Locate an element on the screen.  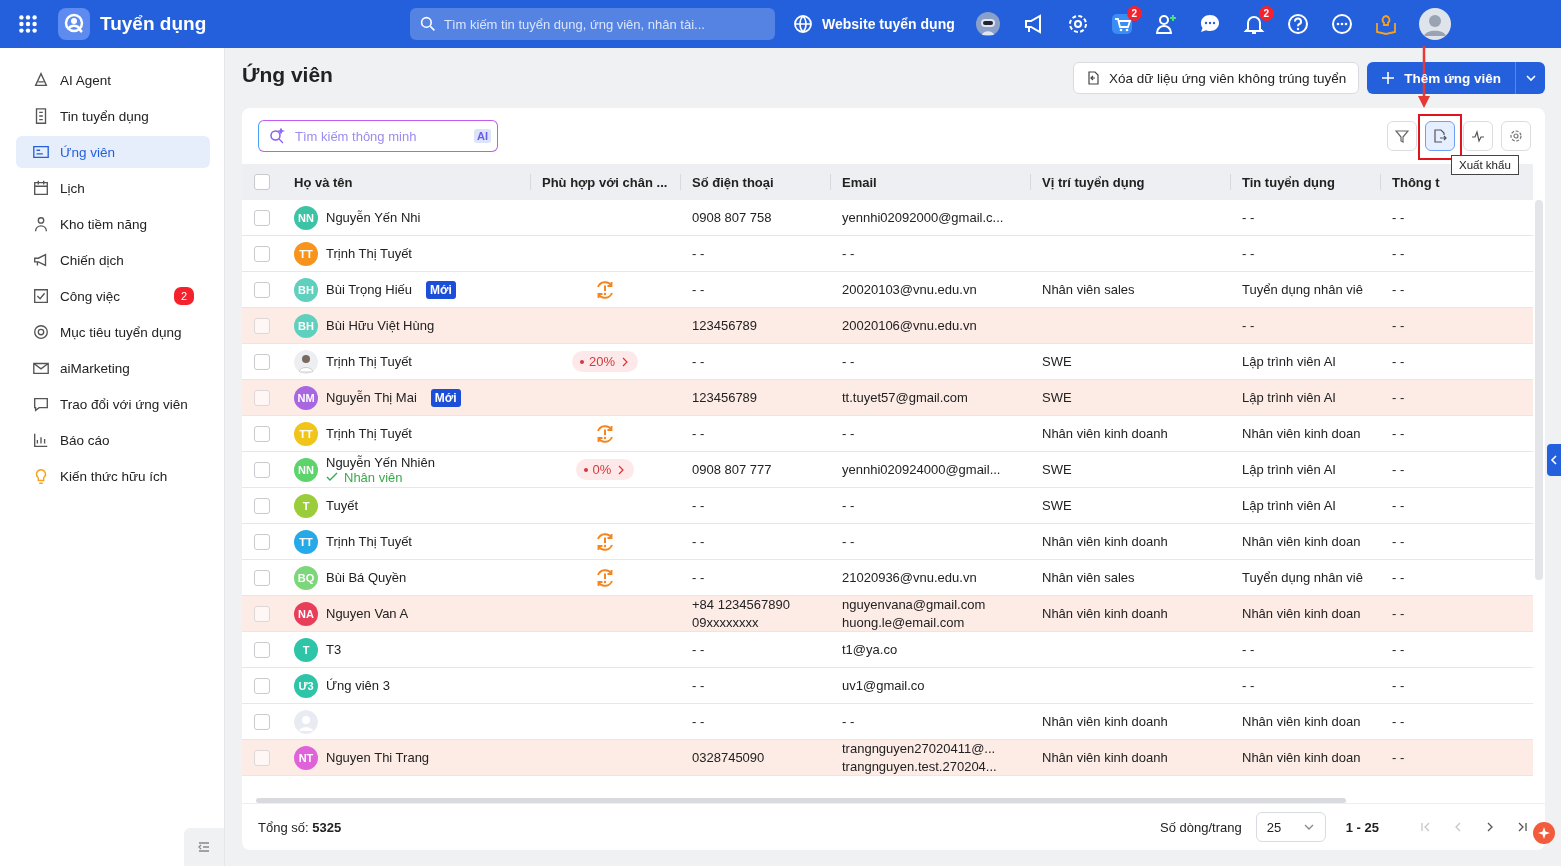
delete-unsuccessful-button: Xóa dữ liệu ứng viên không trúng tuyển is located at coordinates (1216, 78).